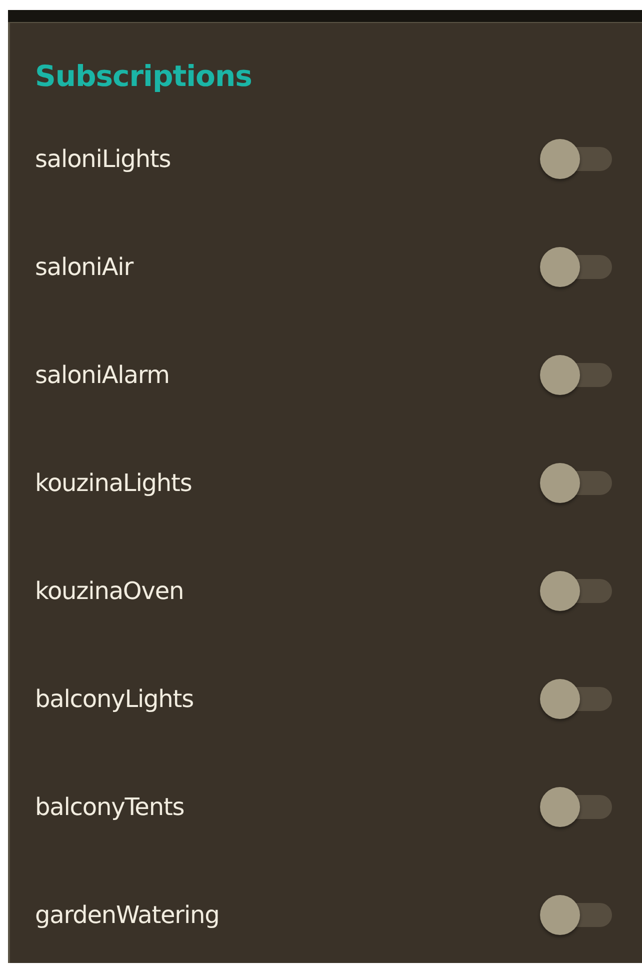  What do you see at coordinates (109, 591) in the screenshot?
I see `subscription-label: kouzinaOven` at bounding box center [109, 591].